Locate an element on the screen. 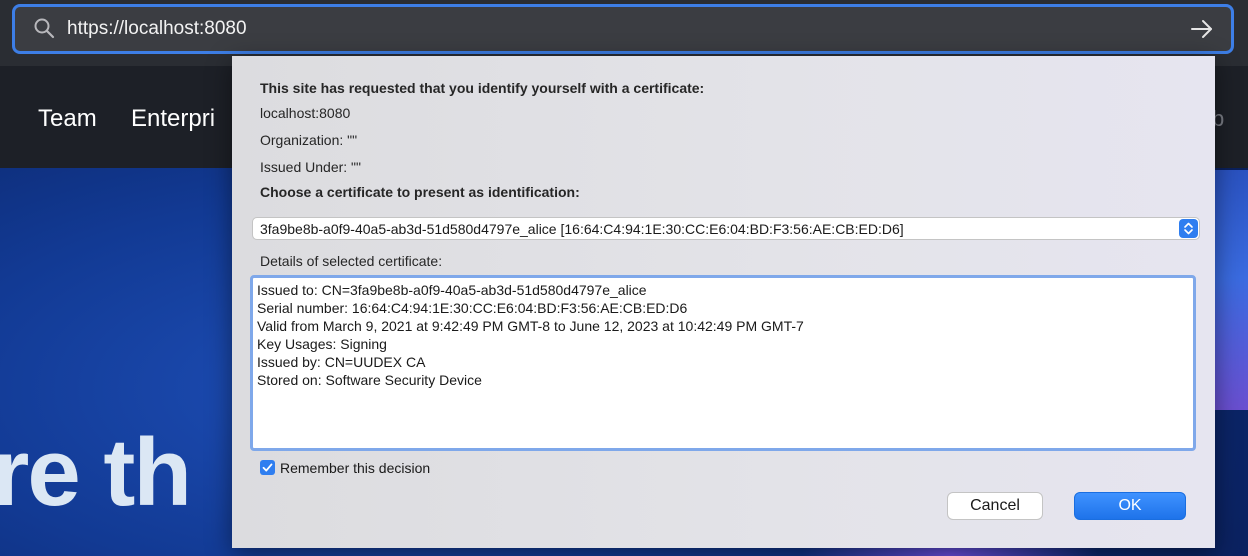 This screenshot has width=1248, height=556. dialog-issued-under: Issued Under: "" is located at coordinates (310, 167).